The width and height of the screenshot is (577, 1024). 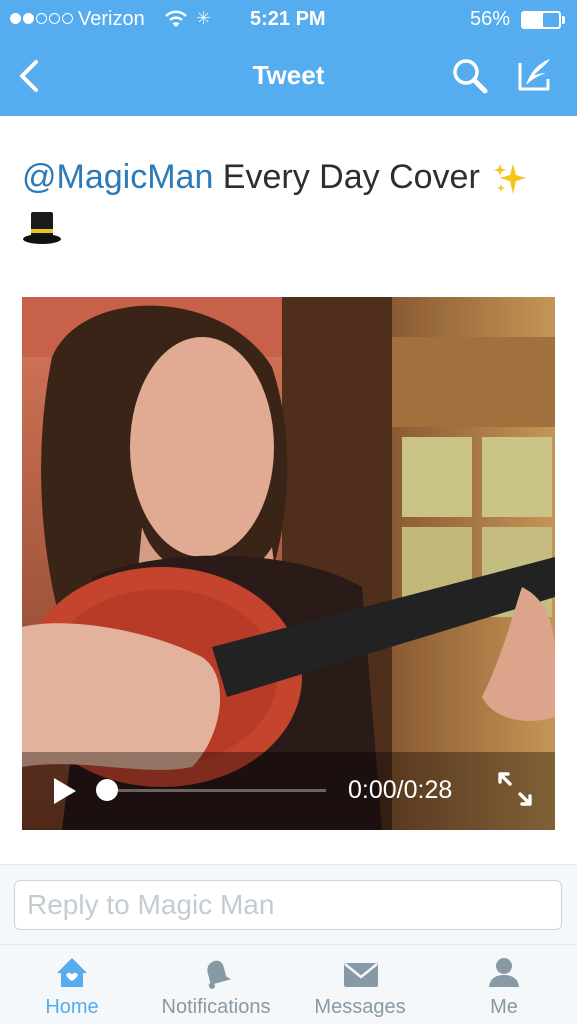 What do you see at coordinates (111, 19) in the screenshot?
I see `carrier-name: Verizon` at bounding box center [111, 19].